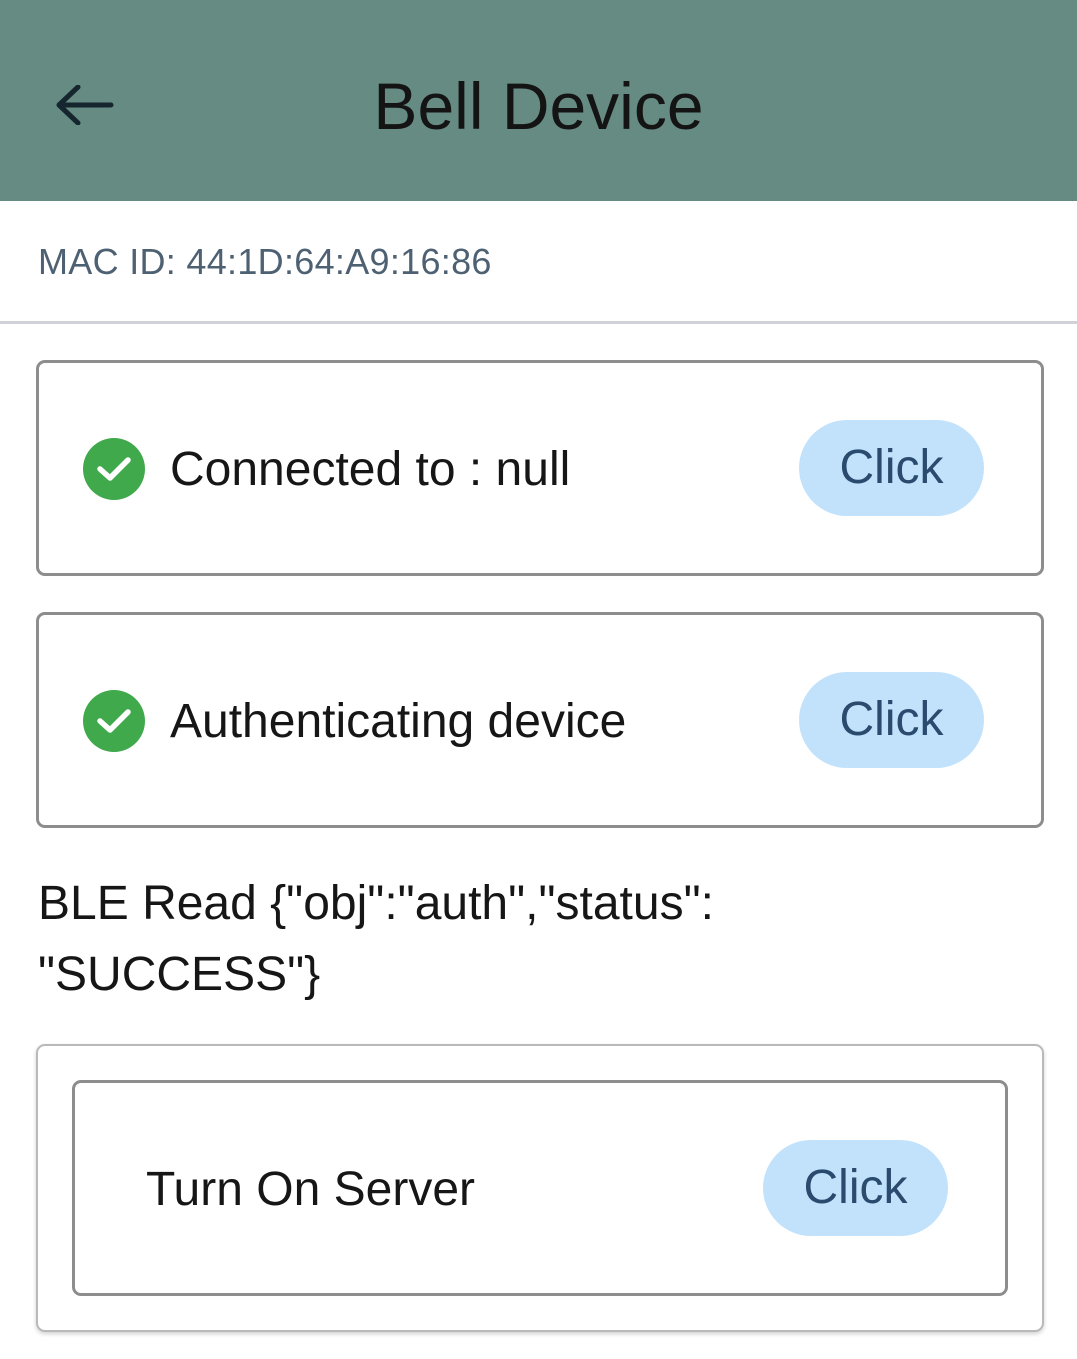 The image size is (1077, 1359). What do you see at coordinates (265, 261) in the screenshot?
I see `mac-id-text: MAC ID: 44:1D:64:A9:16:86` at bounding box center [265, 261].